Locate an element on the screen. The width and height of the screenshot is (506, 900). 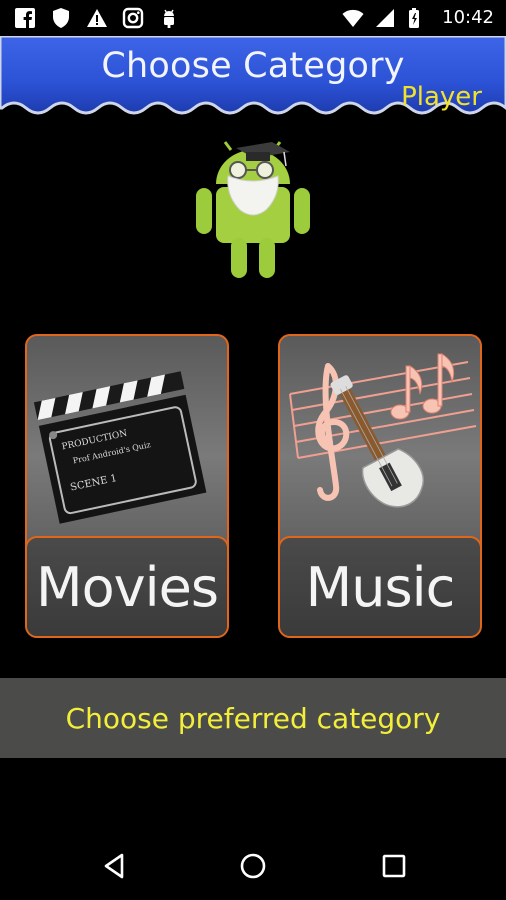
cell-signal-icon is located at coordinates (385, 18).